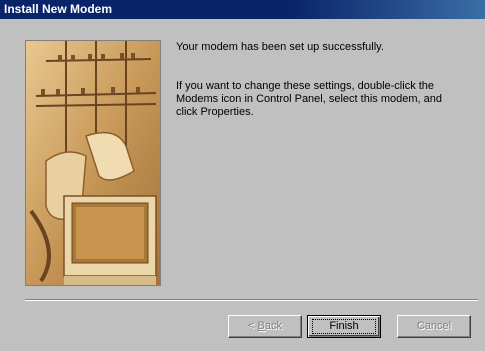 The width and height of the screenshot is (485, 351). I want to click on back-button-mnemonic: B, so click(261, 326).